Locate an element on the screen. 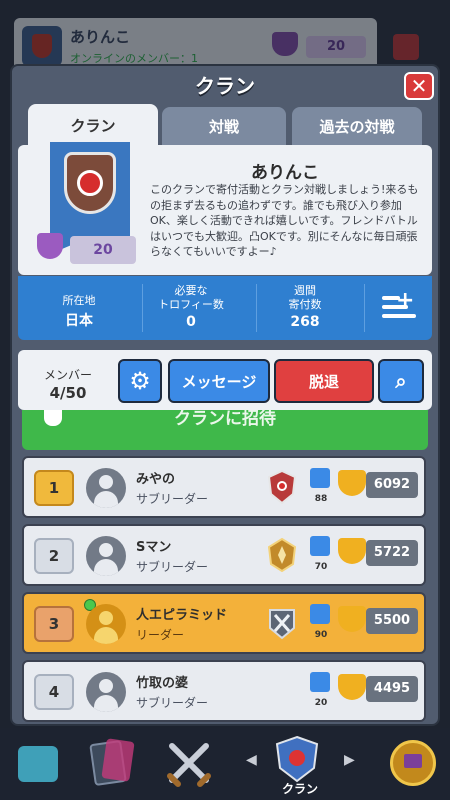 Image resolution: width=450 pixels, height=800 pixels. search-icon: ⌕ is located at coordinates (401, 381).